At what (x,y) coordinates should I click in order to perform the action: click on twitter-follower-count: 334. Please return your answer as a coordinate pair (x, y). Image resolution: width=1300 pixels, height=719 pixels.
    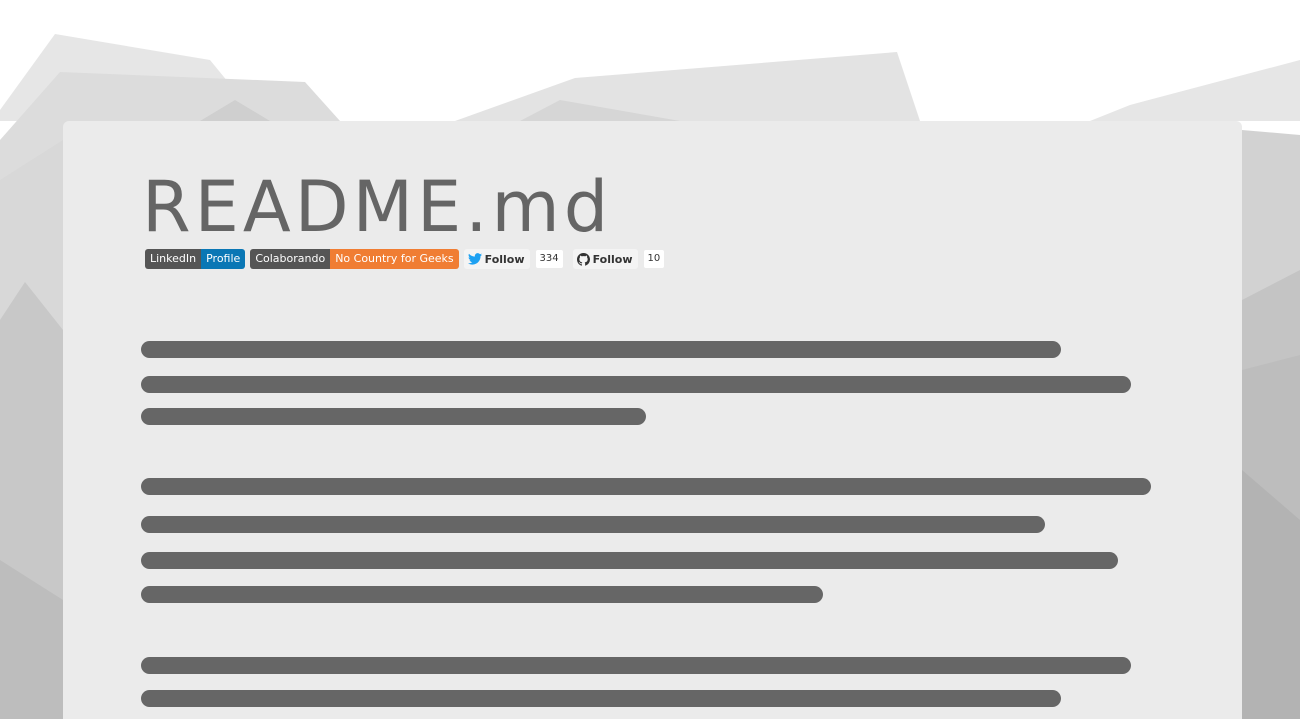
    Looking at the image, I should click on (549, 259).